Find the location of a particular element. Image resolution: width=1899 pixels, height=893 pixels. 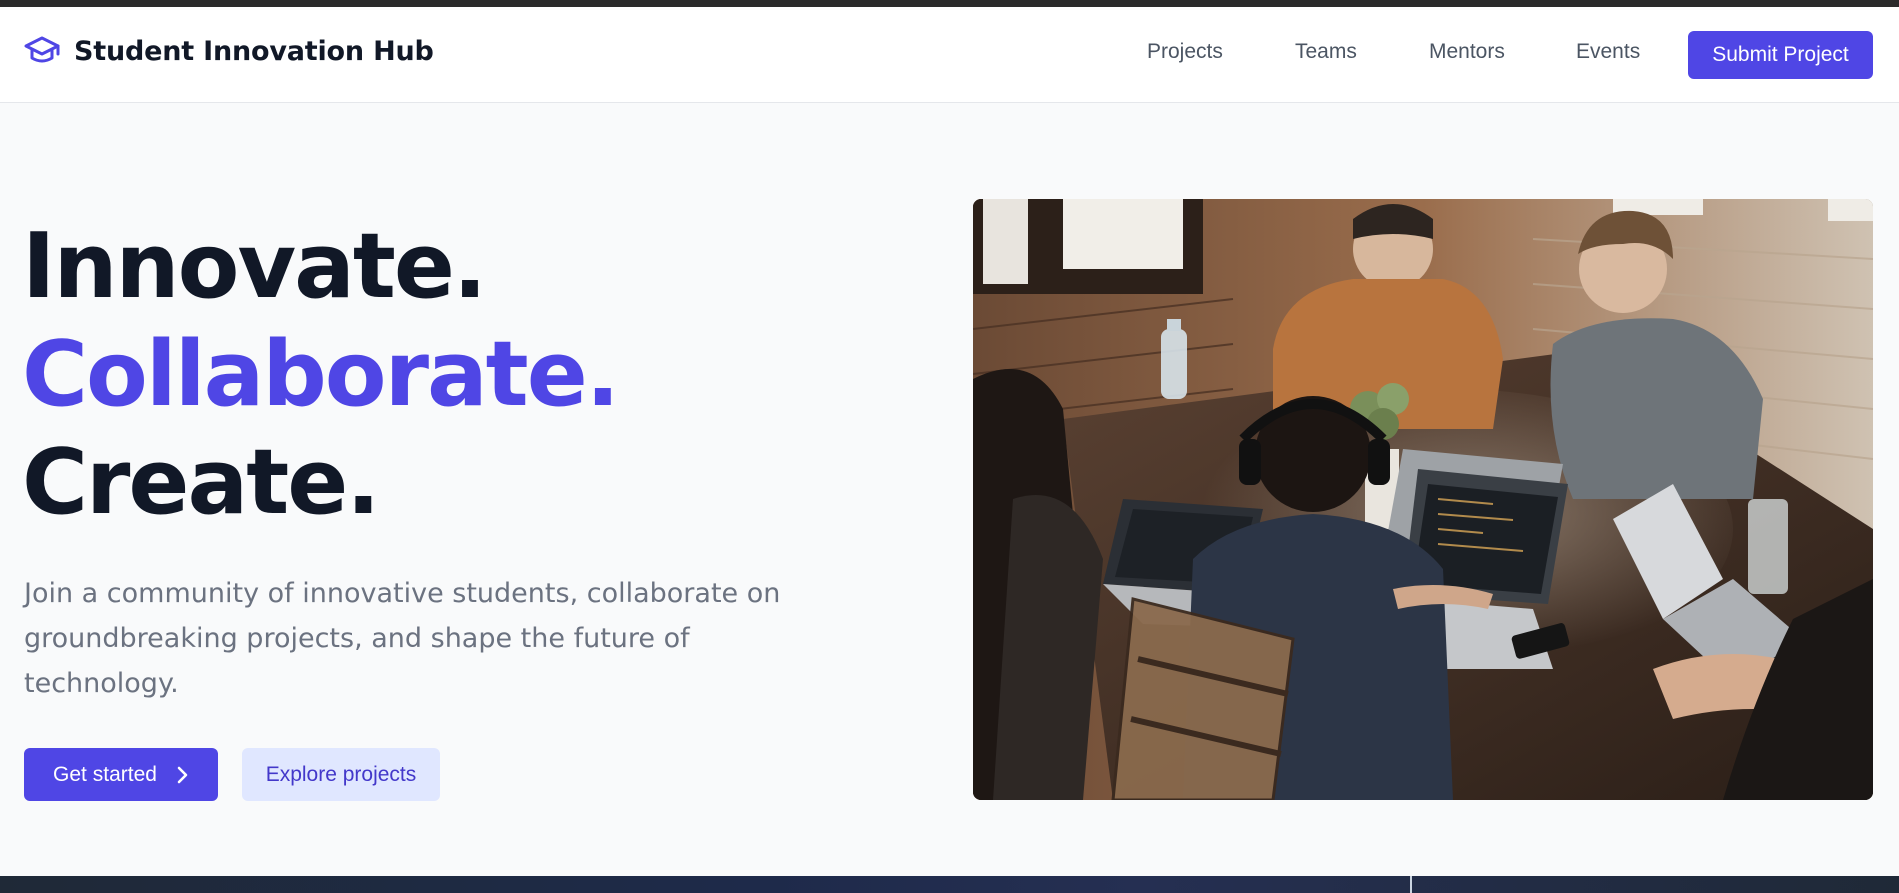

hero-headline: Innovate. Collaborate. Create. is located at coordinates (321, 375).